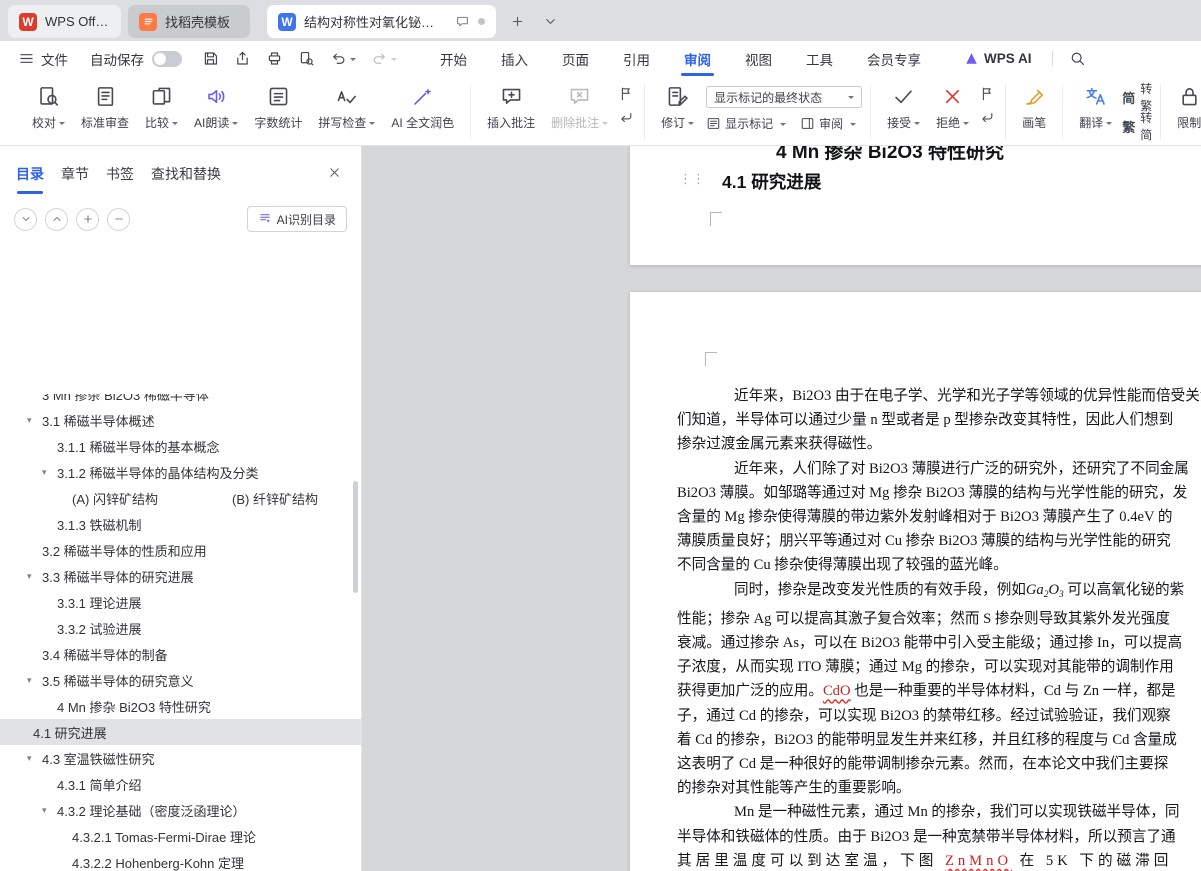 This screenshot has height=871, width=1201. I want to click on ribbon-button: 拒绝, so click(952, 107).